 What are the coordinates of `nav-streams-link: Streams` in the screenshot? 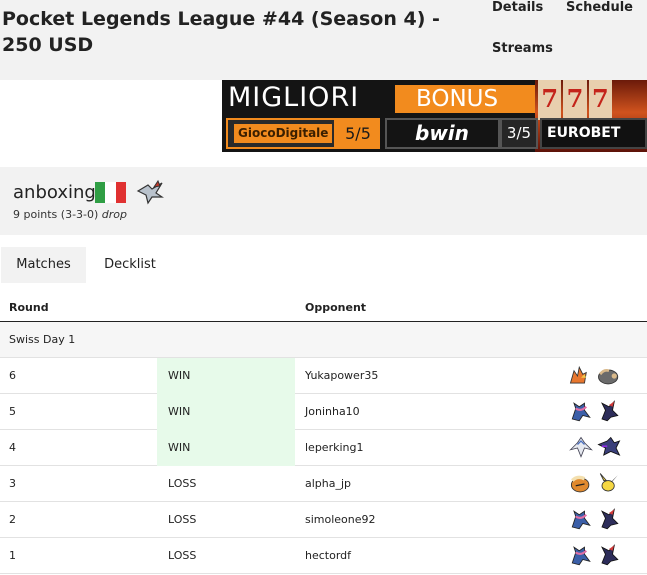 It's located at (522, 48).